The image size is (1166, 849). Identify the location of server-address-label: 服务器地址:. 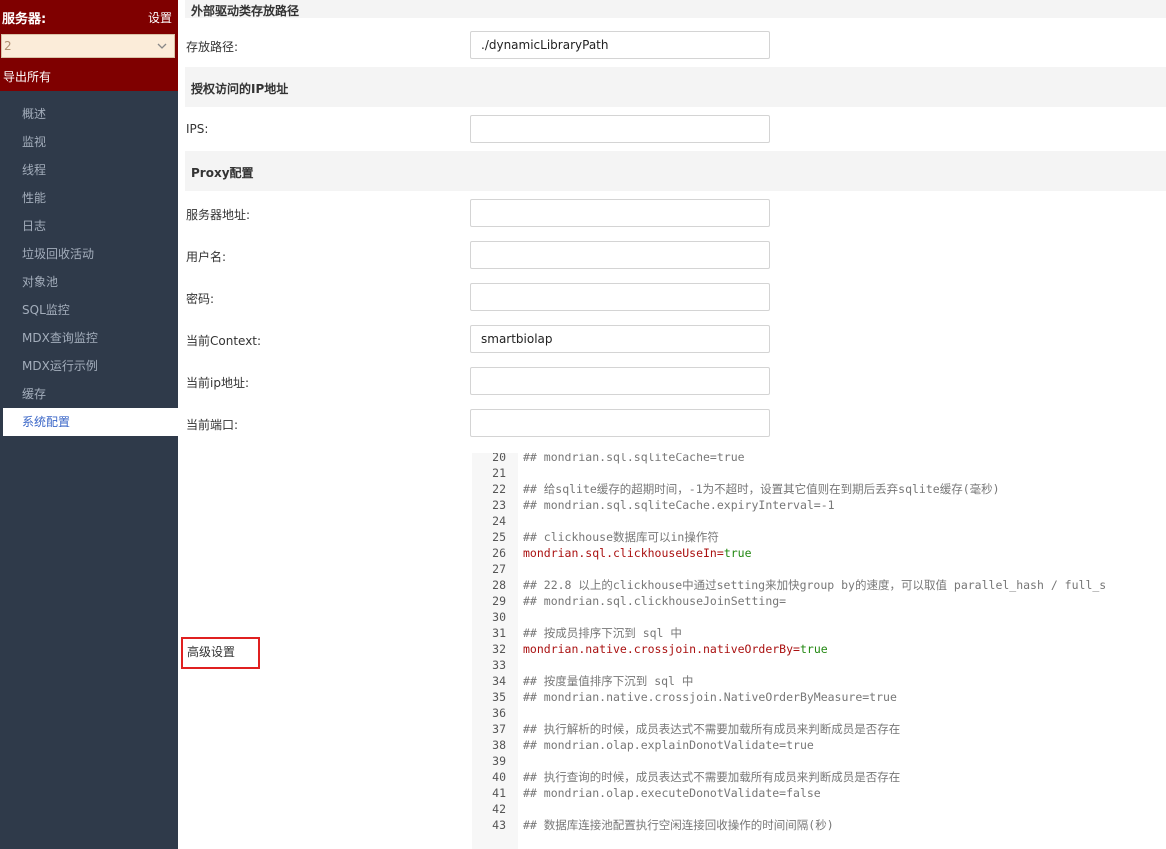
(218, 215).